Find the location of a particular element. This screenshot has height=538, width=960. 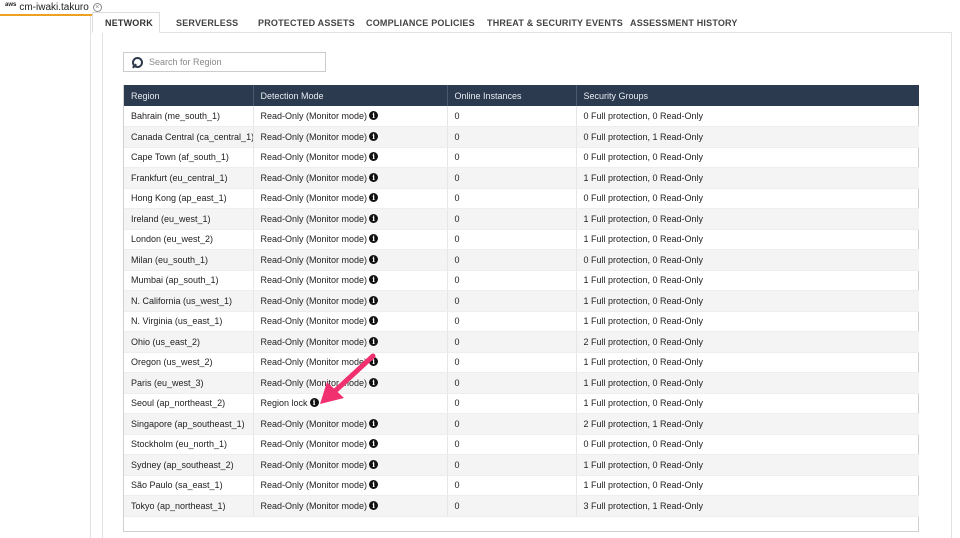

region-cell-text: Seoul (ap_northeast_2) is located at coordinates (178, 403).